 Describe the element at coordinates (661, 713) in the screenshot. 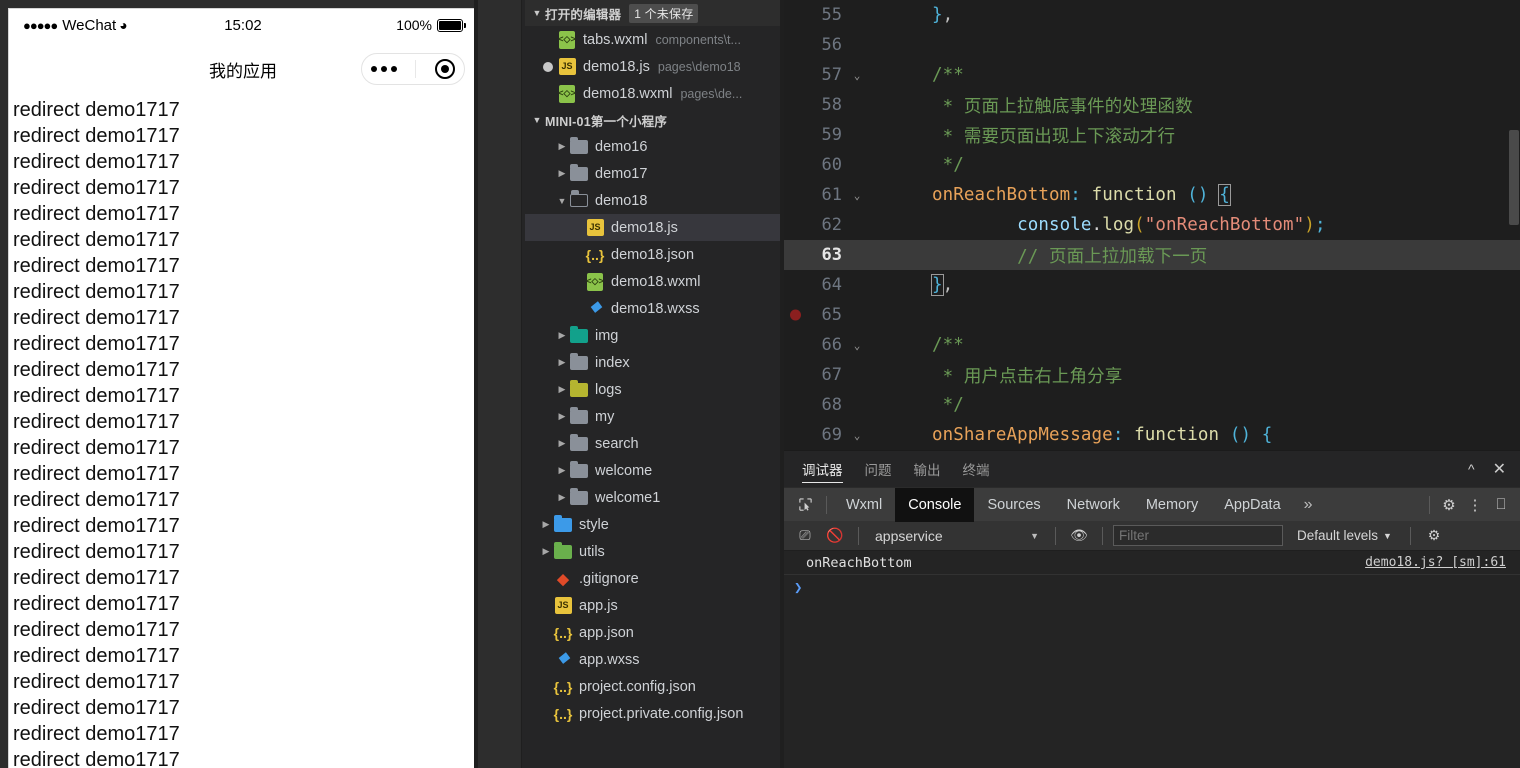

I see `tree-item-label: project.private.config.json` at that location.